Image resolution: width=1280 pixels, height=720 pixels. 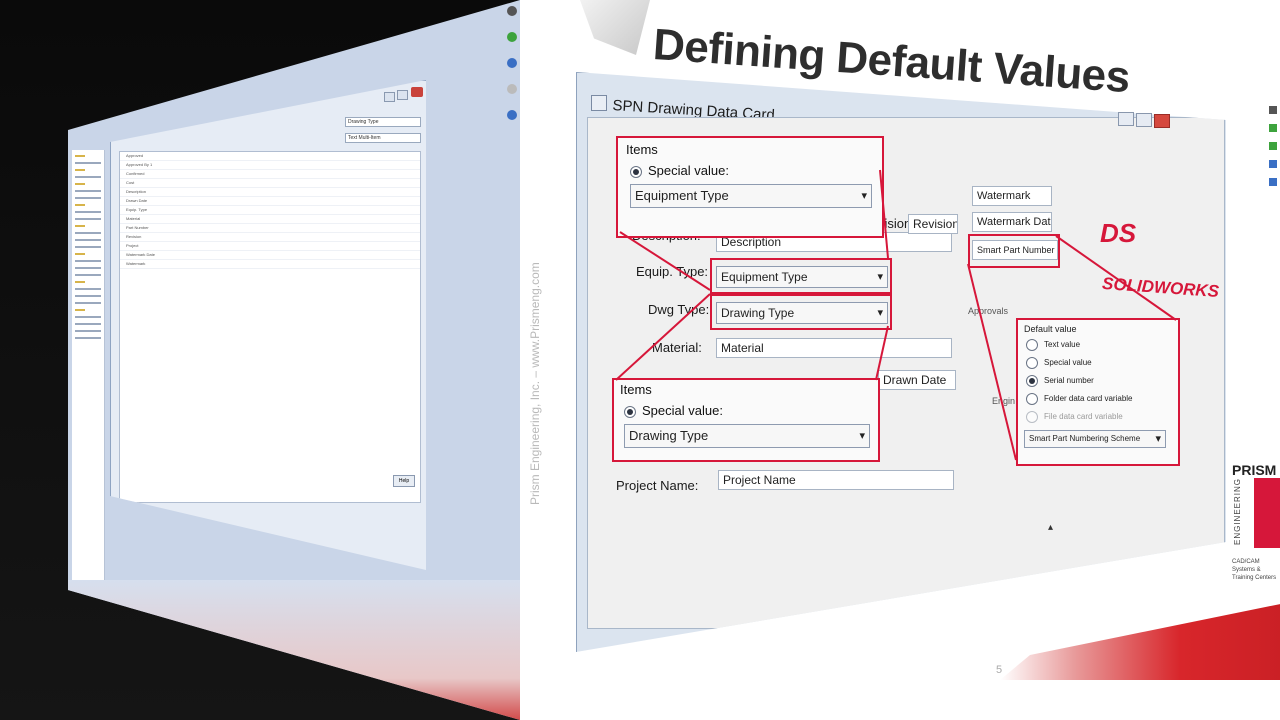 I want to click on left-help-button: Help, so click(x=404, y=481).